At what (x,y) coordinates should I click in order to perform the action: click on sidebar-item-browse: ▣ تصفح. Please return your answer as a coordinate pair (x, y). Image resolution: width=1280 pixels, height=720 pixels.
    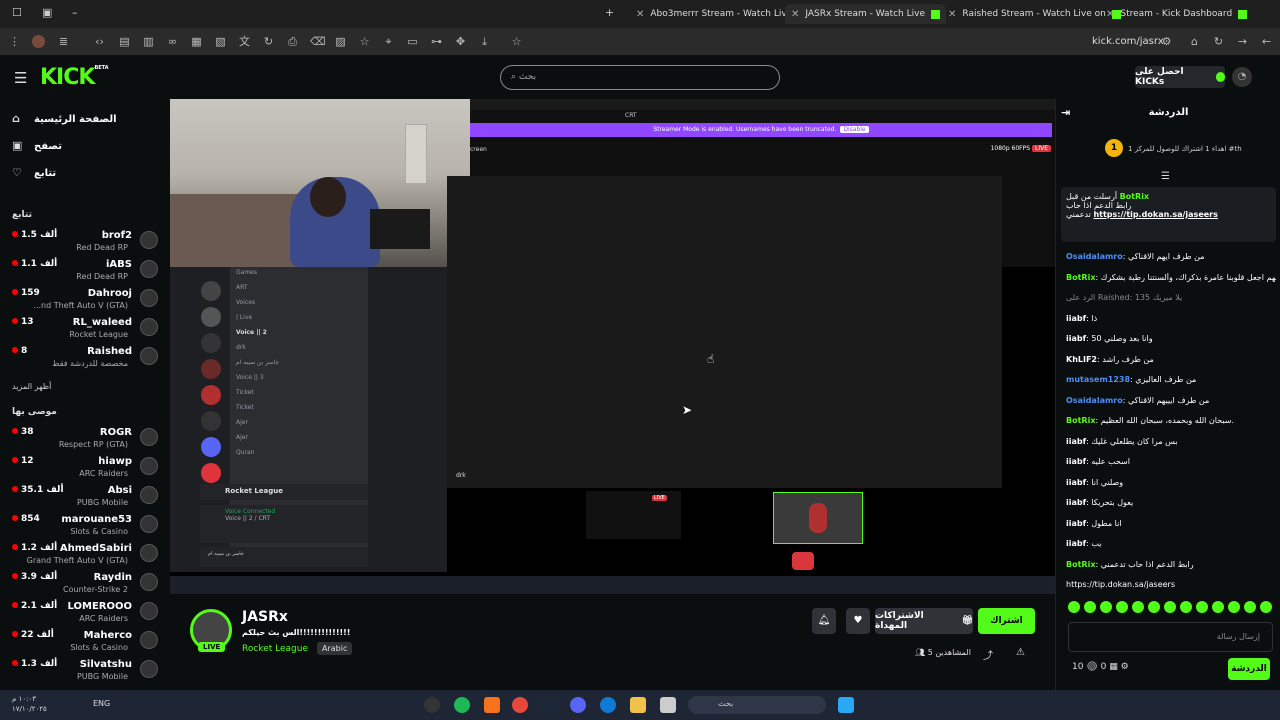
    Looking at the image, I should click on (37, 146).